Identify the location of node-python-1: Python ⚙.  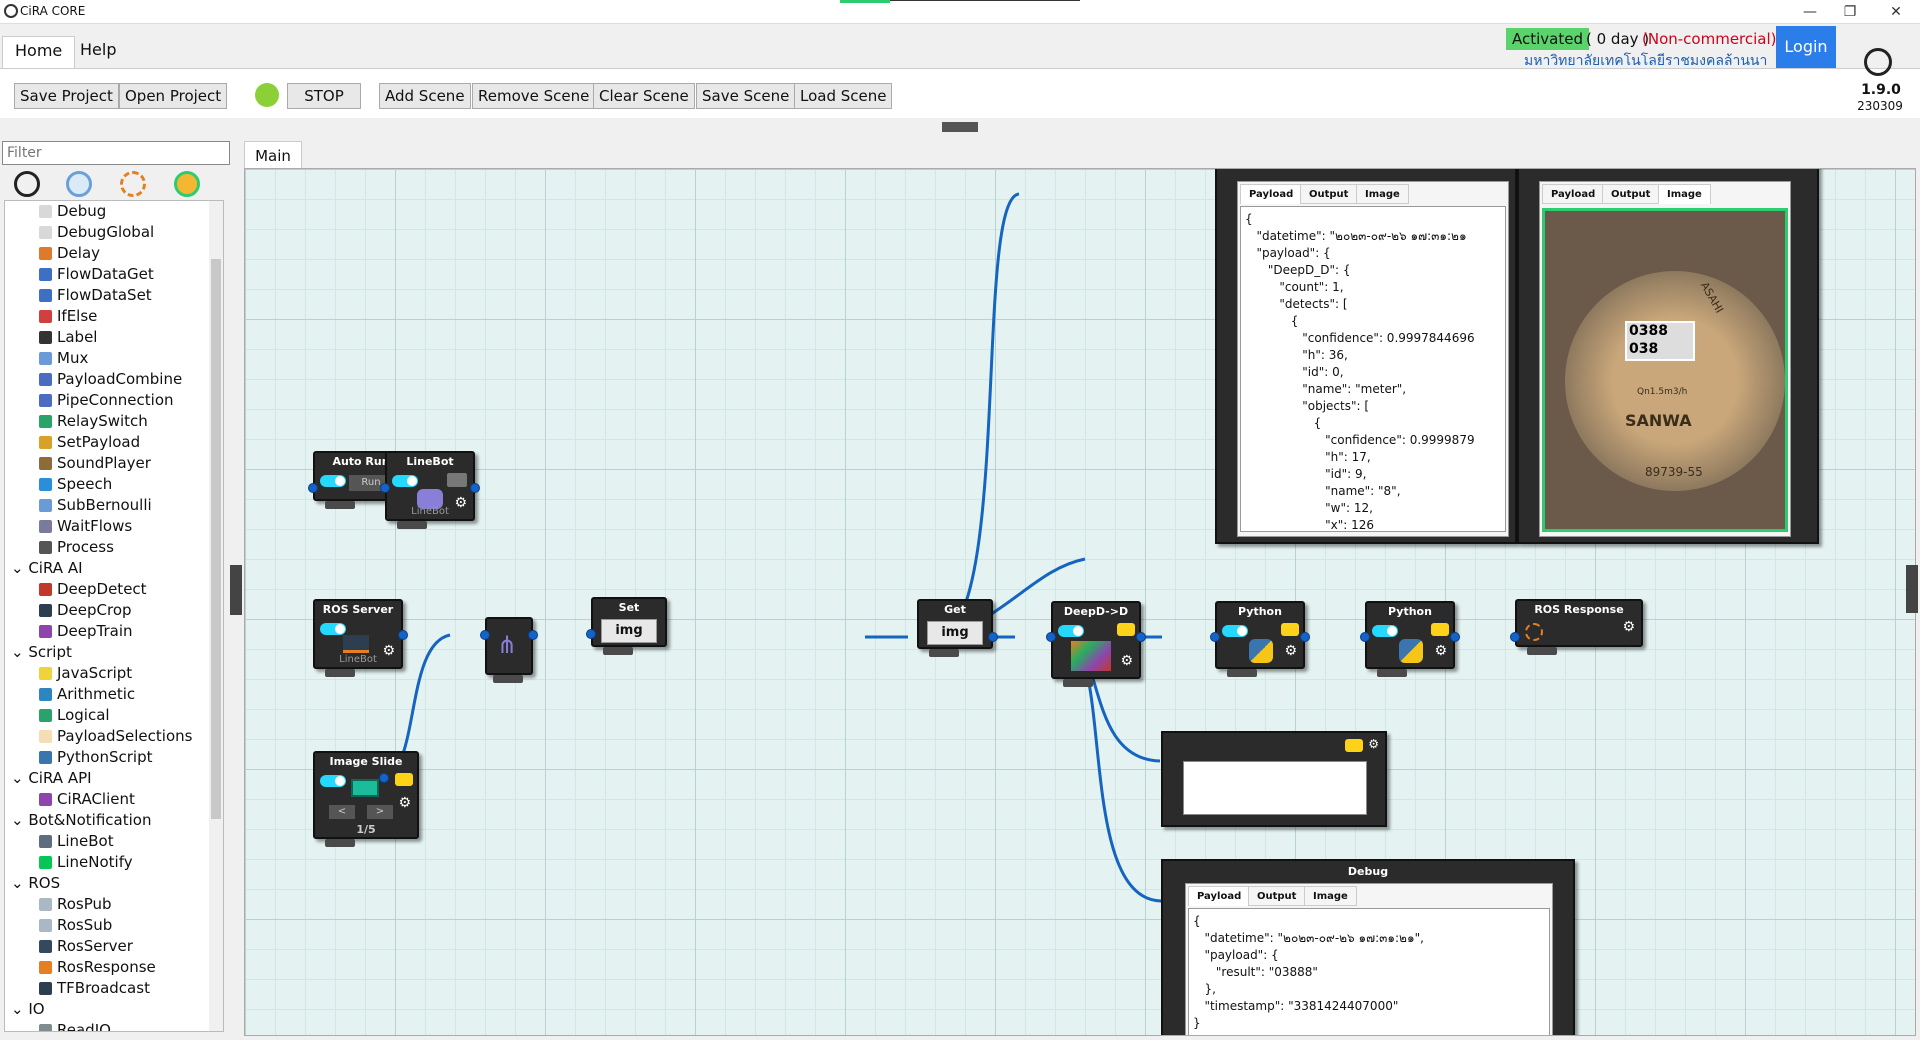
(1260, 639).